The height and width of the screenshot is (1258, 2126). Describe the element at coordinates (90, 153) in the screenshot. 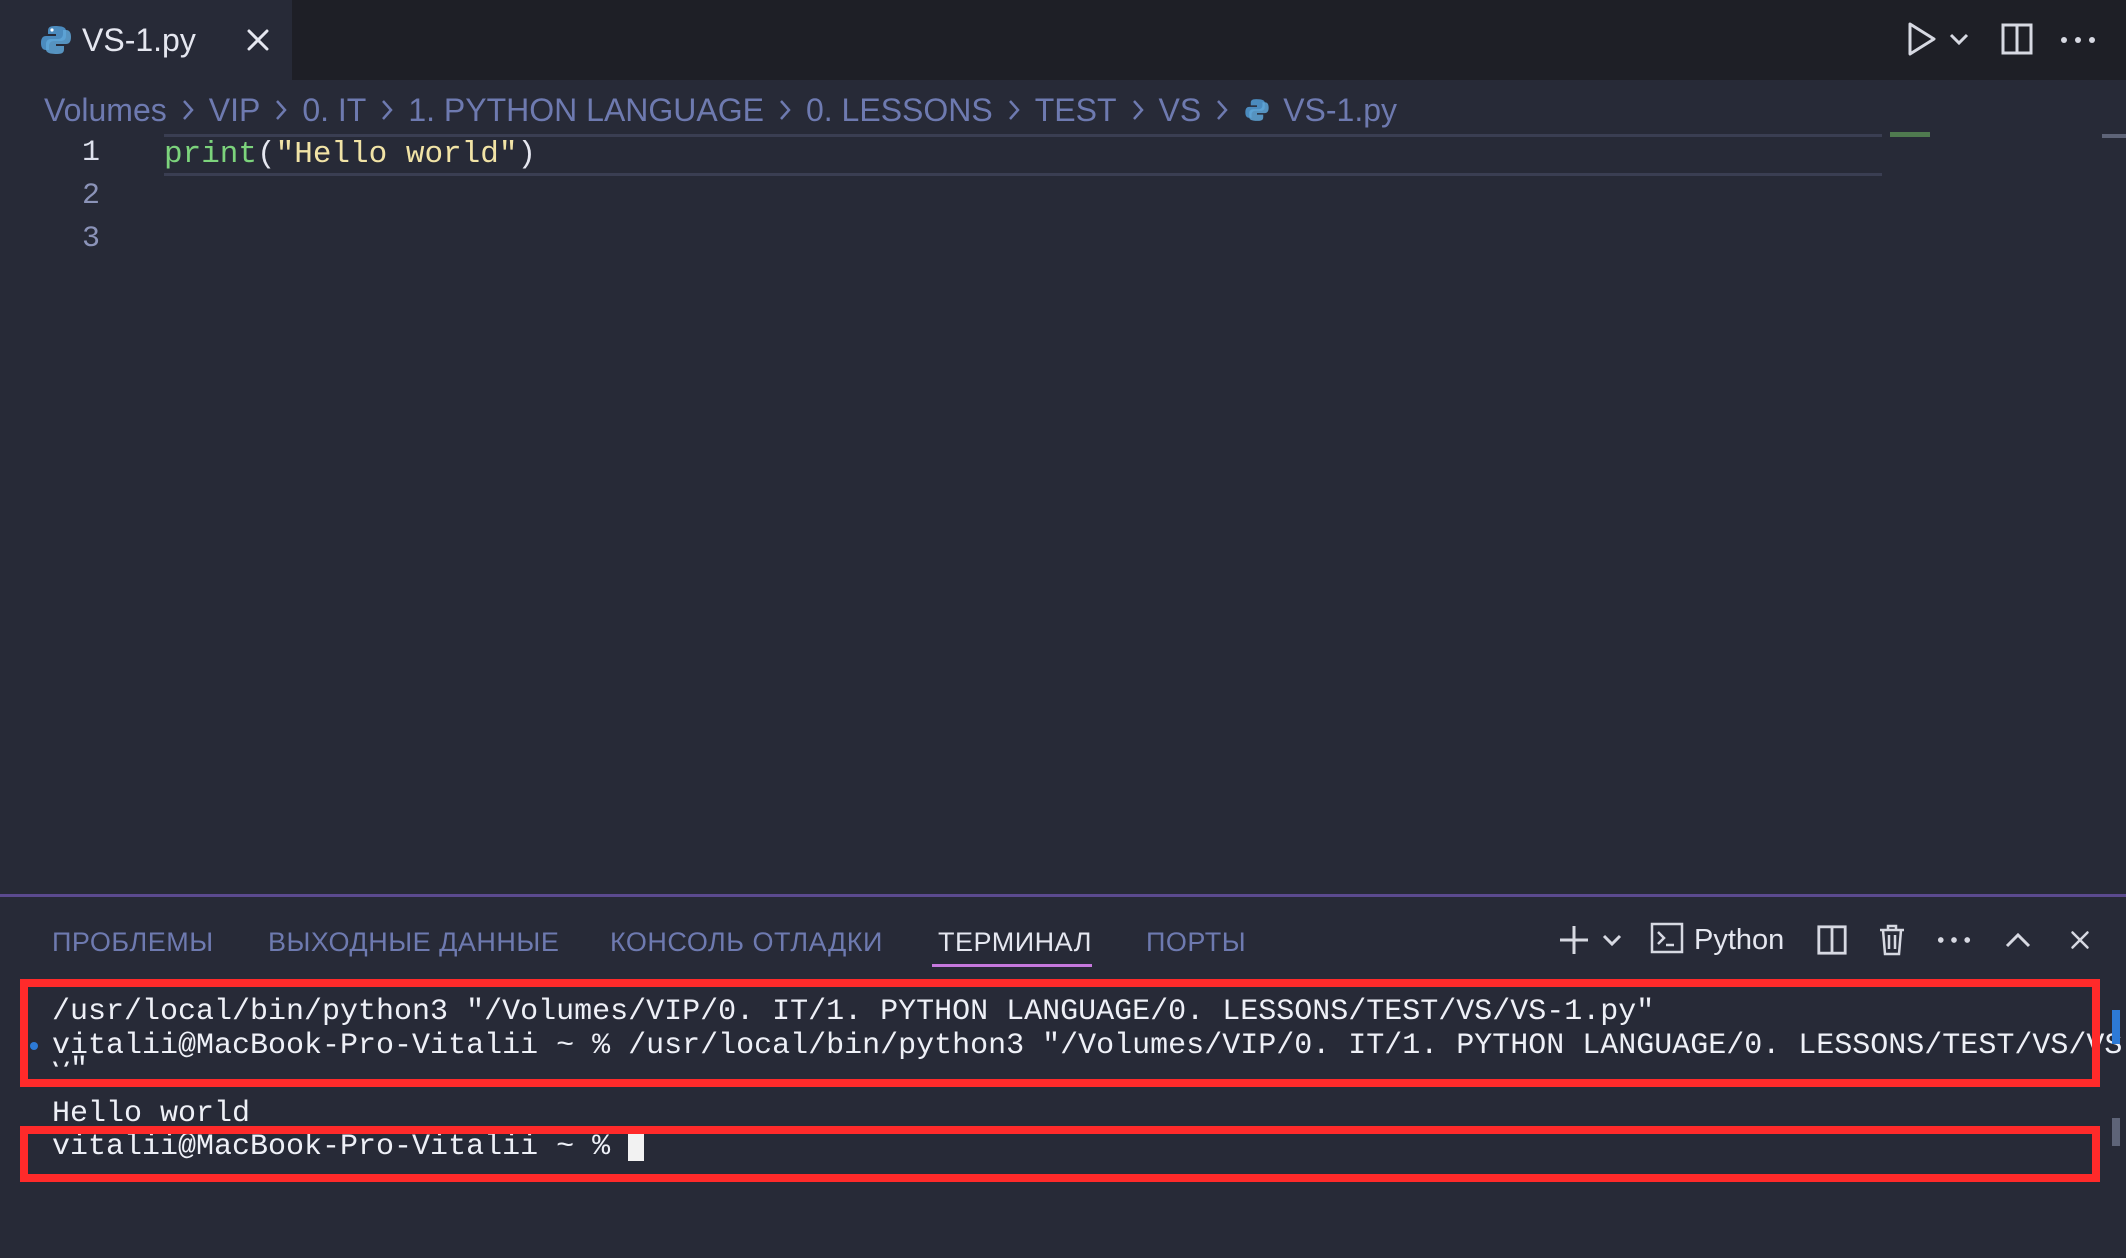

I see `line-number: 1` at that location.